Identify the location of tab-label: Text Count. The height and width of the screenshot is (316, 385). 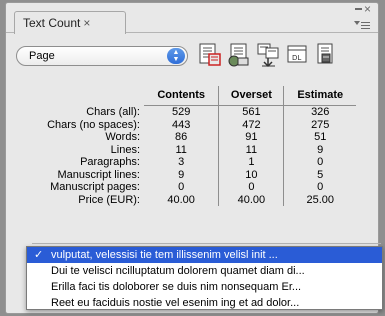
(52, 23).